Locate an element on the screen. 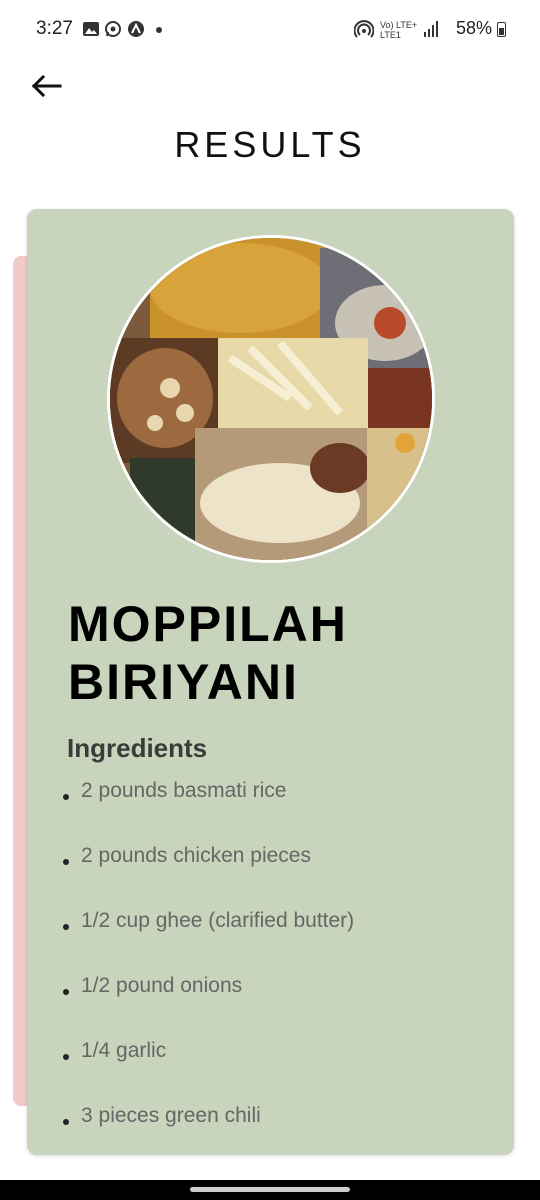  ingredient-item: 3 pieces green chili is located at coordinates (208, 1129).